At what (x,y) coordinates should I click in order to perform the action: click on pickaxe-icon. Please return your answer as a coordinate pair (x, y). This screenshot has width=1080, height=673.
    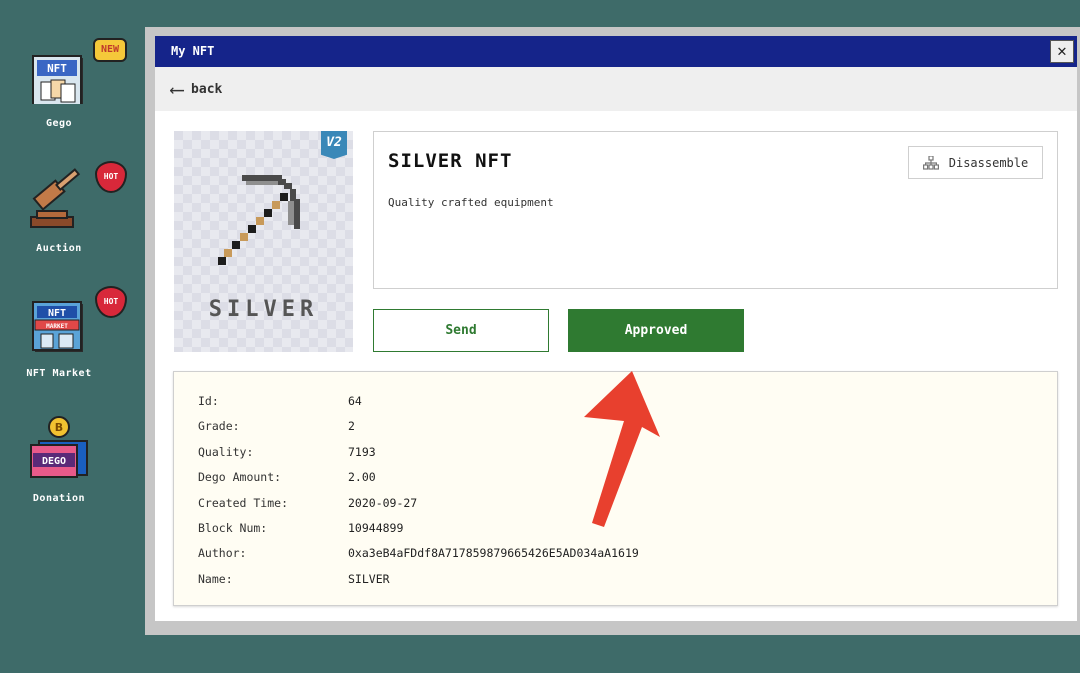
    Looking at the image, I should click on (259, 220).